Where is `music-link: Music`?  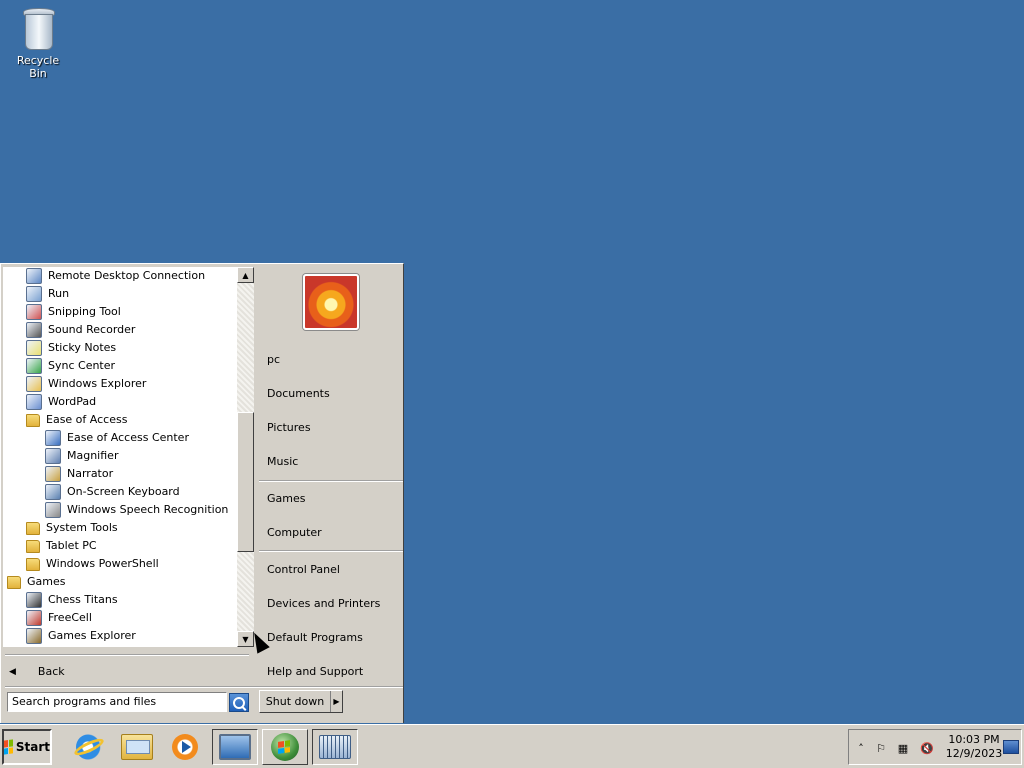 music-link: Music is located at coordinates (282, 462).